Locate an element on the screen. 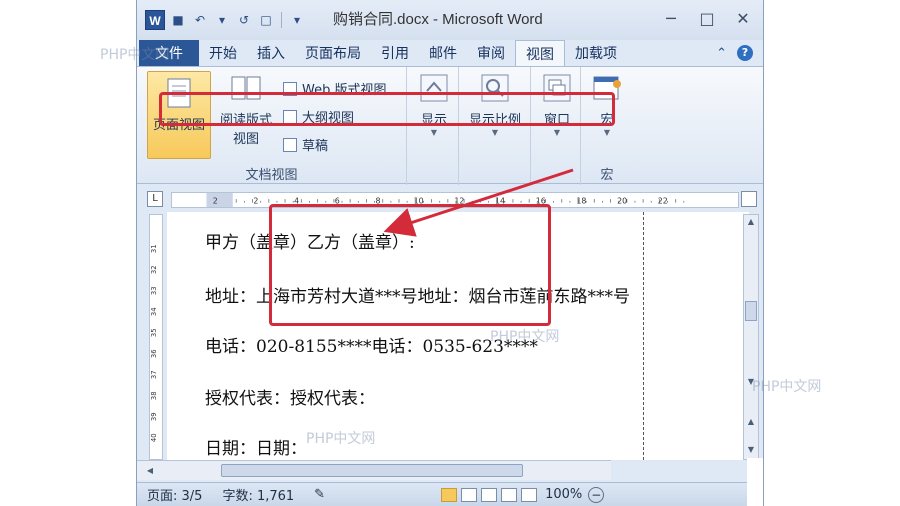  maximize-button: □ is located at coordinates (707, 18).